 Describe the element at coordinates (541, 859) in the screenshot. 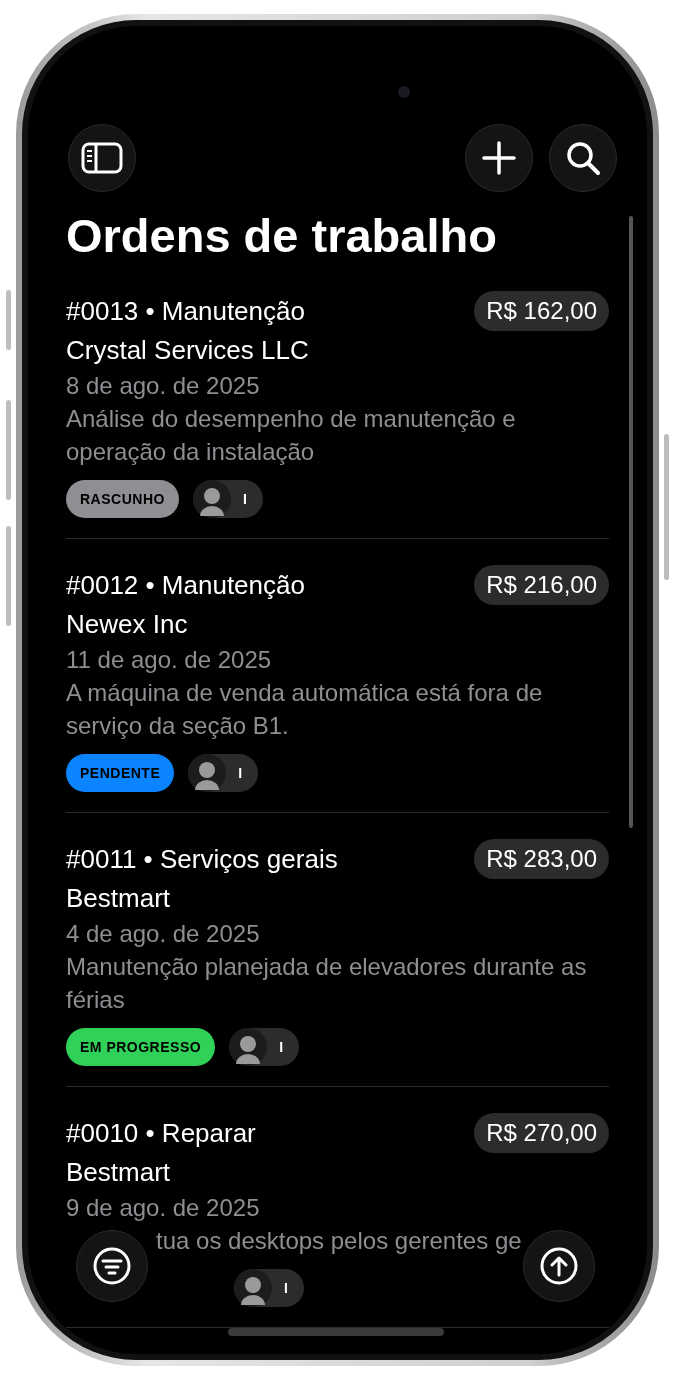

I see `amount-badge: R$ 283,00` at that location.